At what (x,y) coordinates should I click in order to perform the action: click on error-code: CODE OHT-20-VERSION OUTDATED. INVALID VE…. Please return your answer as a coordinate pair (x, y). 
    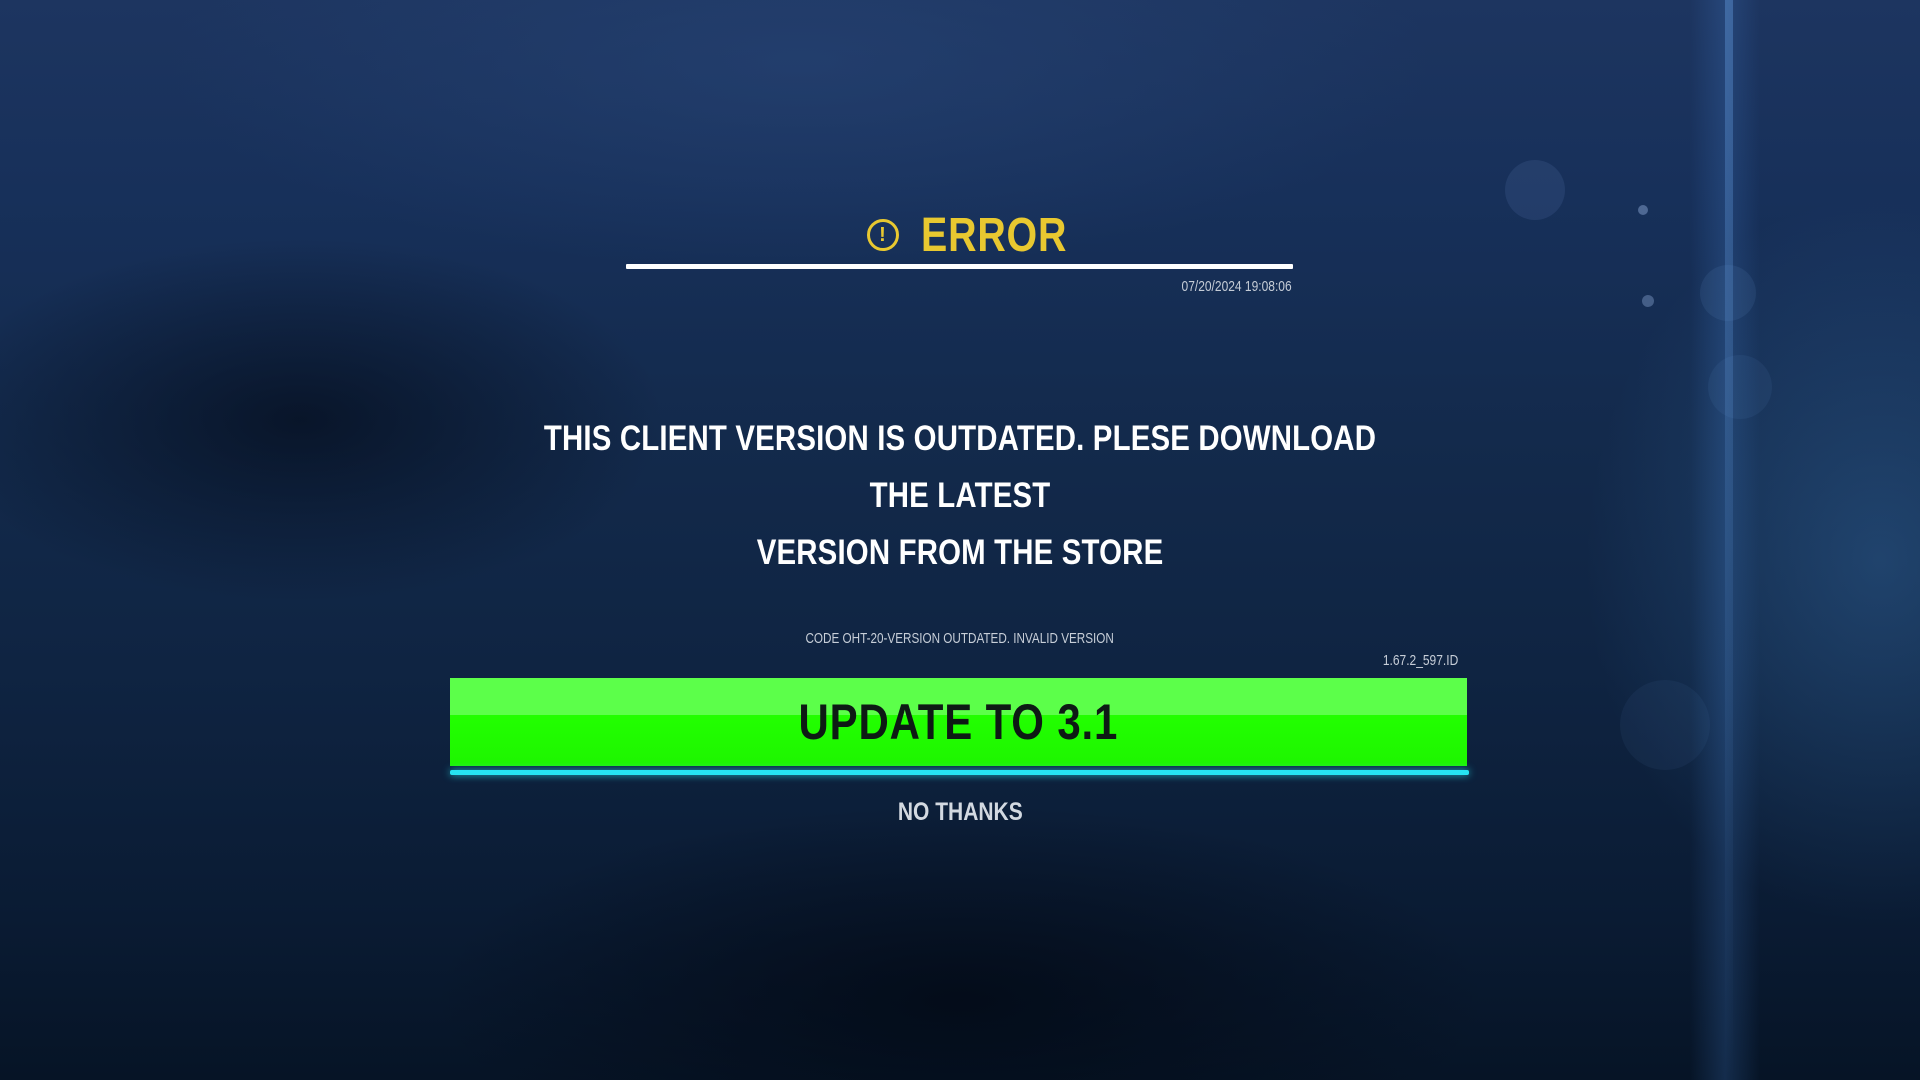
    Looking at the image, I should click on (960, 638).